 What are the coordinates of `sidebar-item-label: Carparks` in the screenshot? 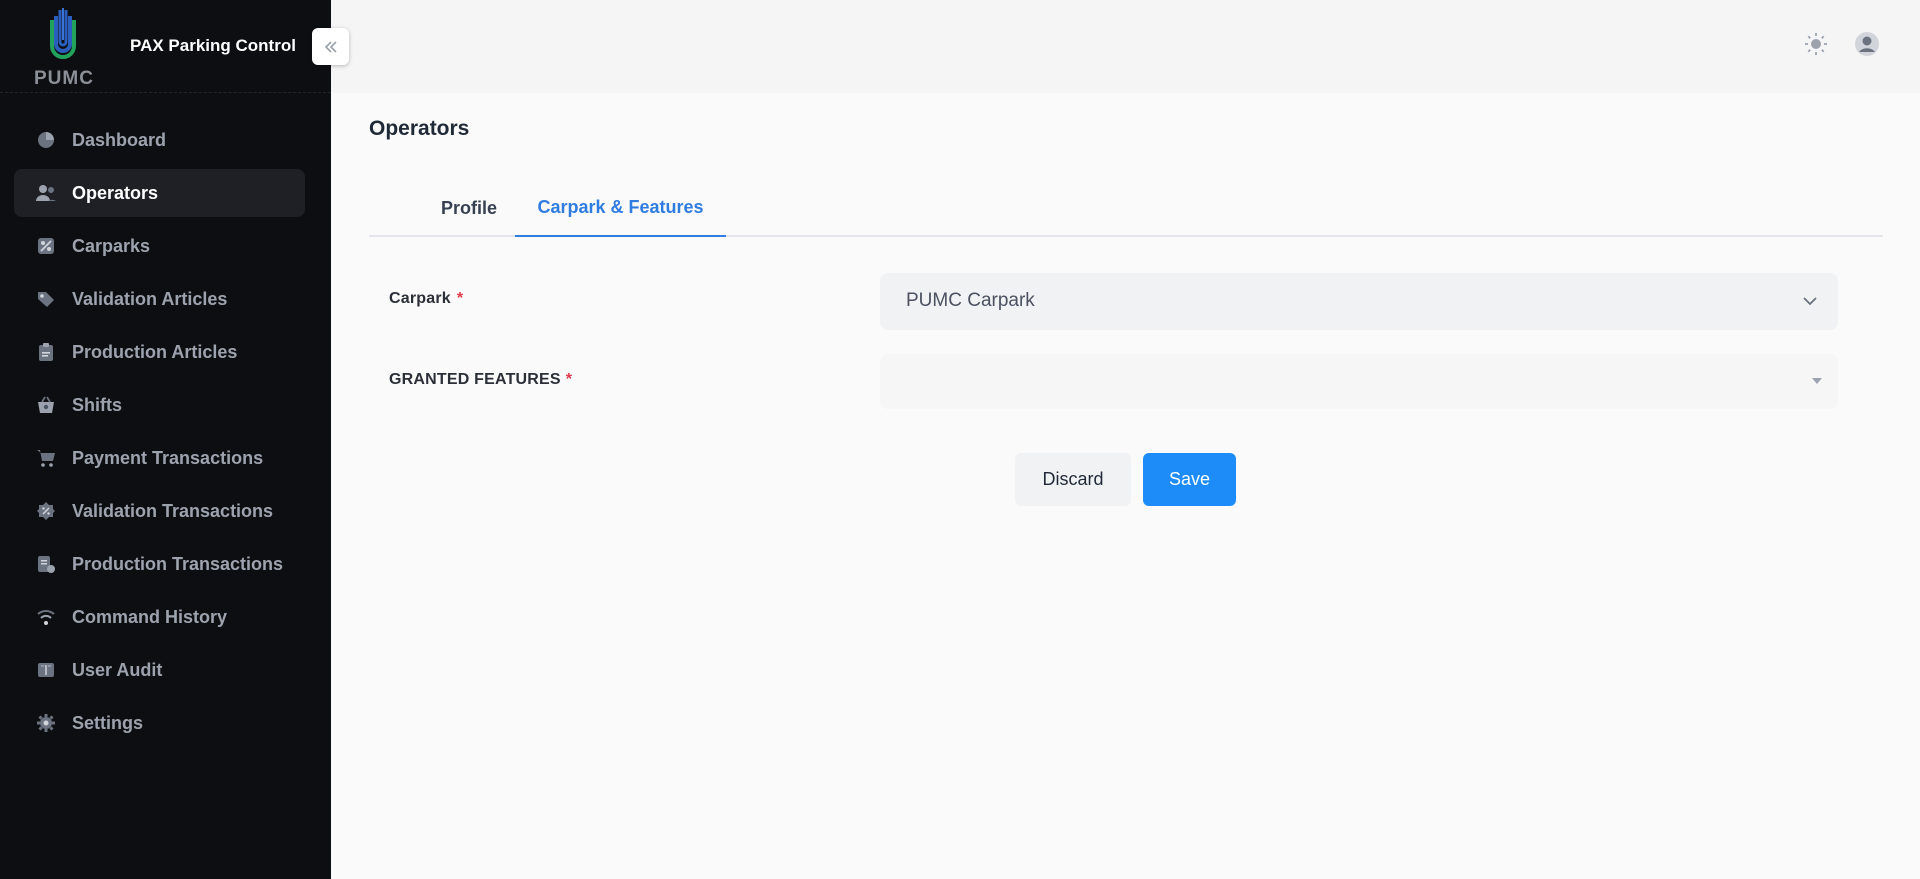 It's located at (111, 245).